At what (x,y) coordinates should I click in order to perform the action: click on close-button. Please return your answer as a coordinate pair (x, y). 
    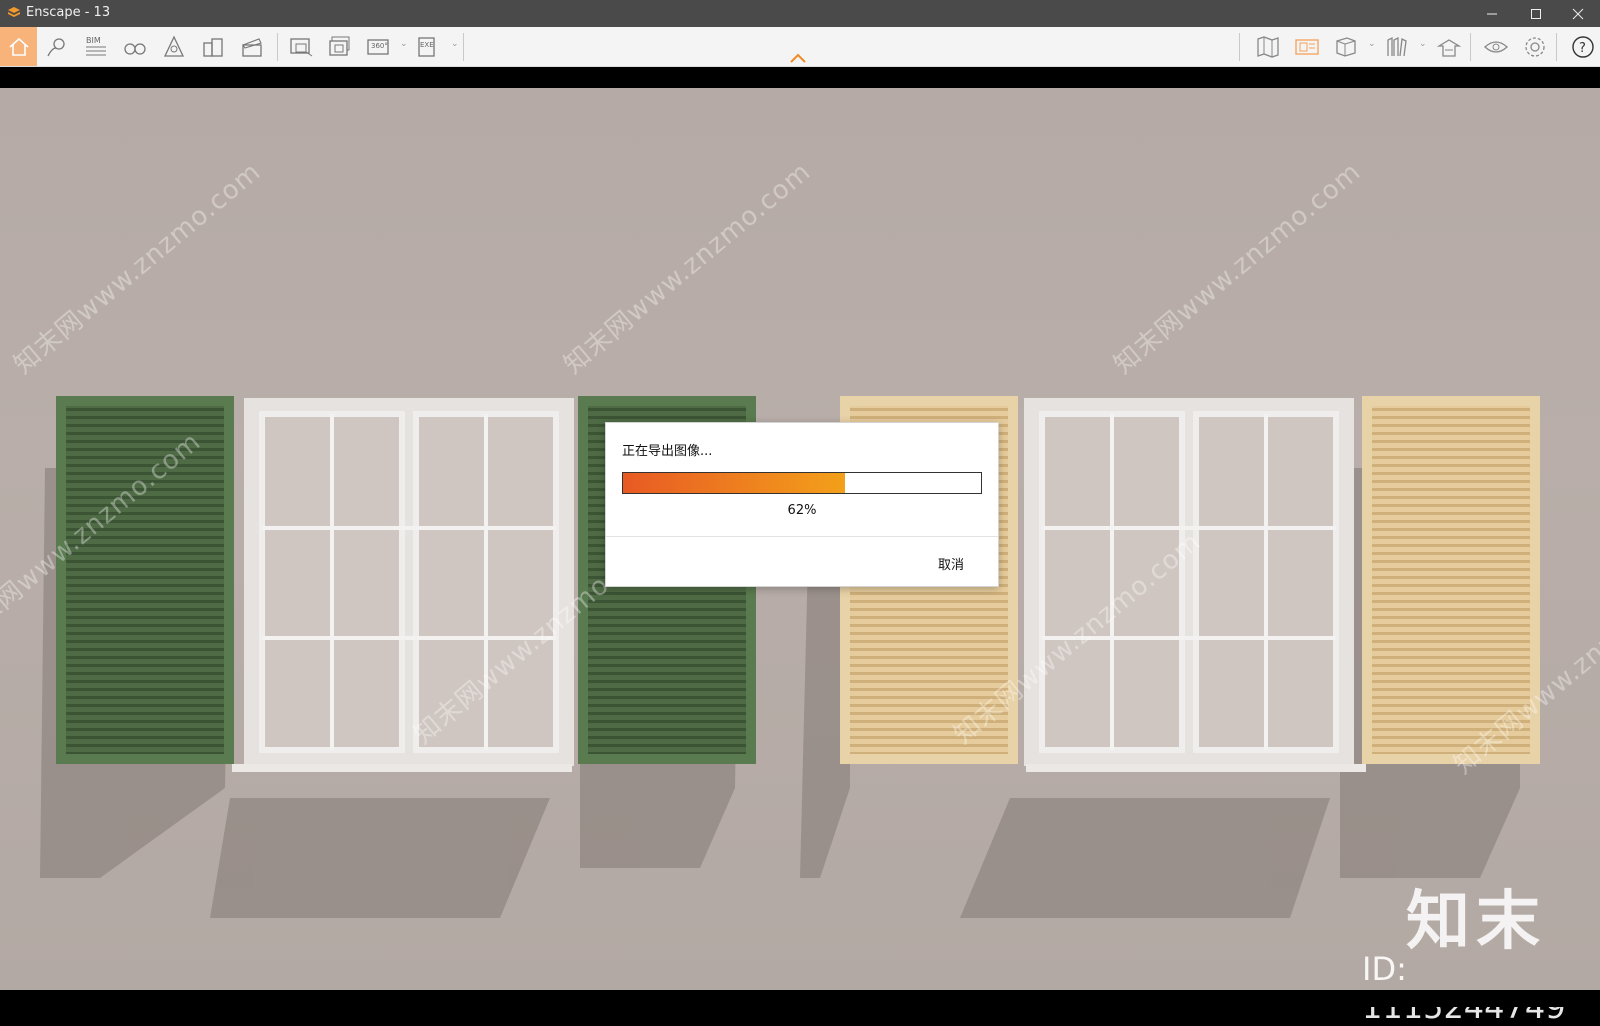
    Looking at the image, I should click on (1578, 13).